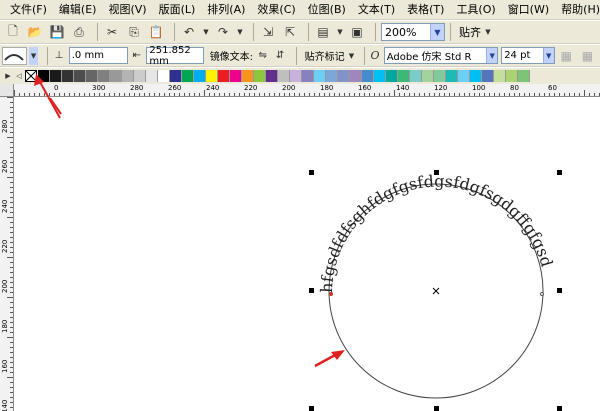 The image size is (600, 411). I want to click on save-icon: 💾, so click(57, 32).